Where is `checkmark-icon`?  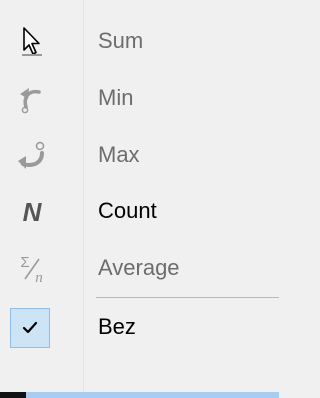
checkmark-icon is located at coordinates (30, 328).